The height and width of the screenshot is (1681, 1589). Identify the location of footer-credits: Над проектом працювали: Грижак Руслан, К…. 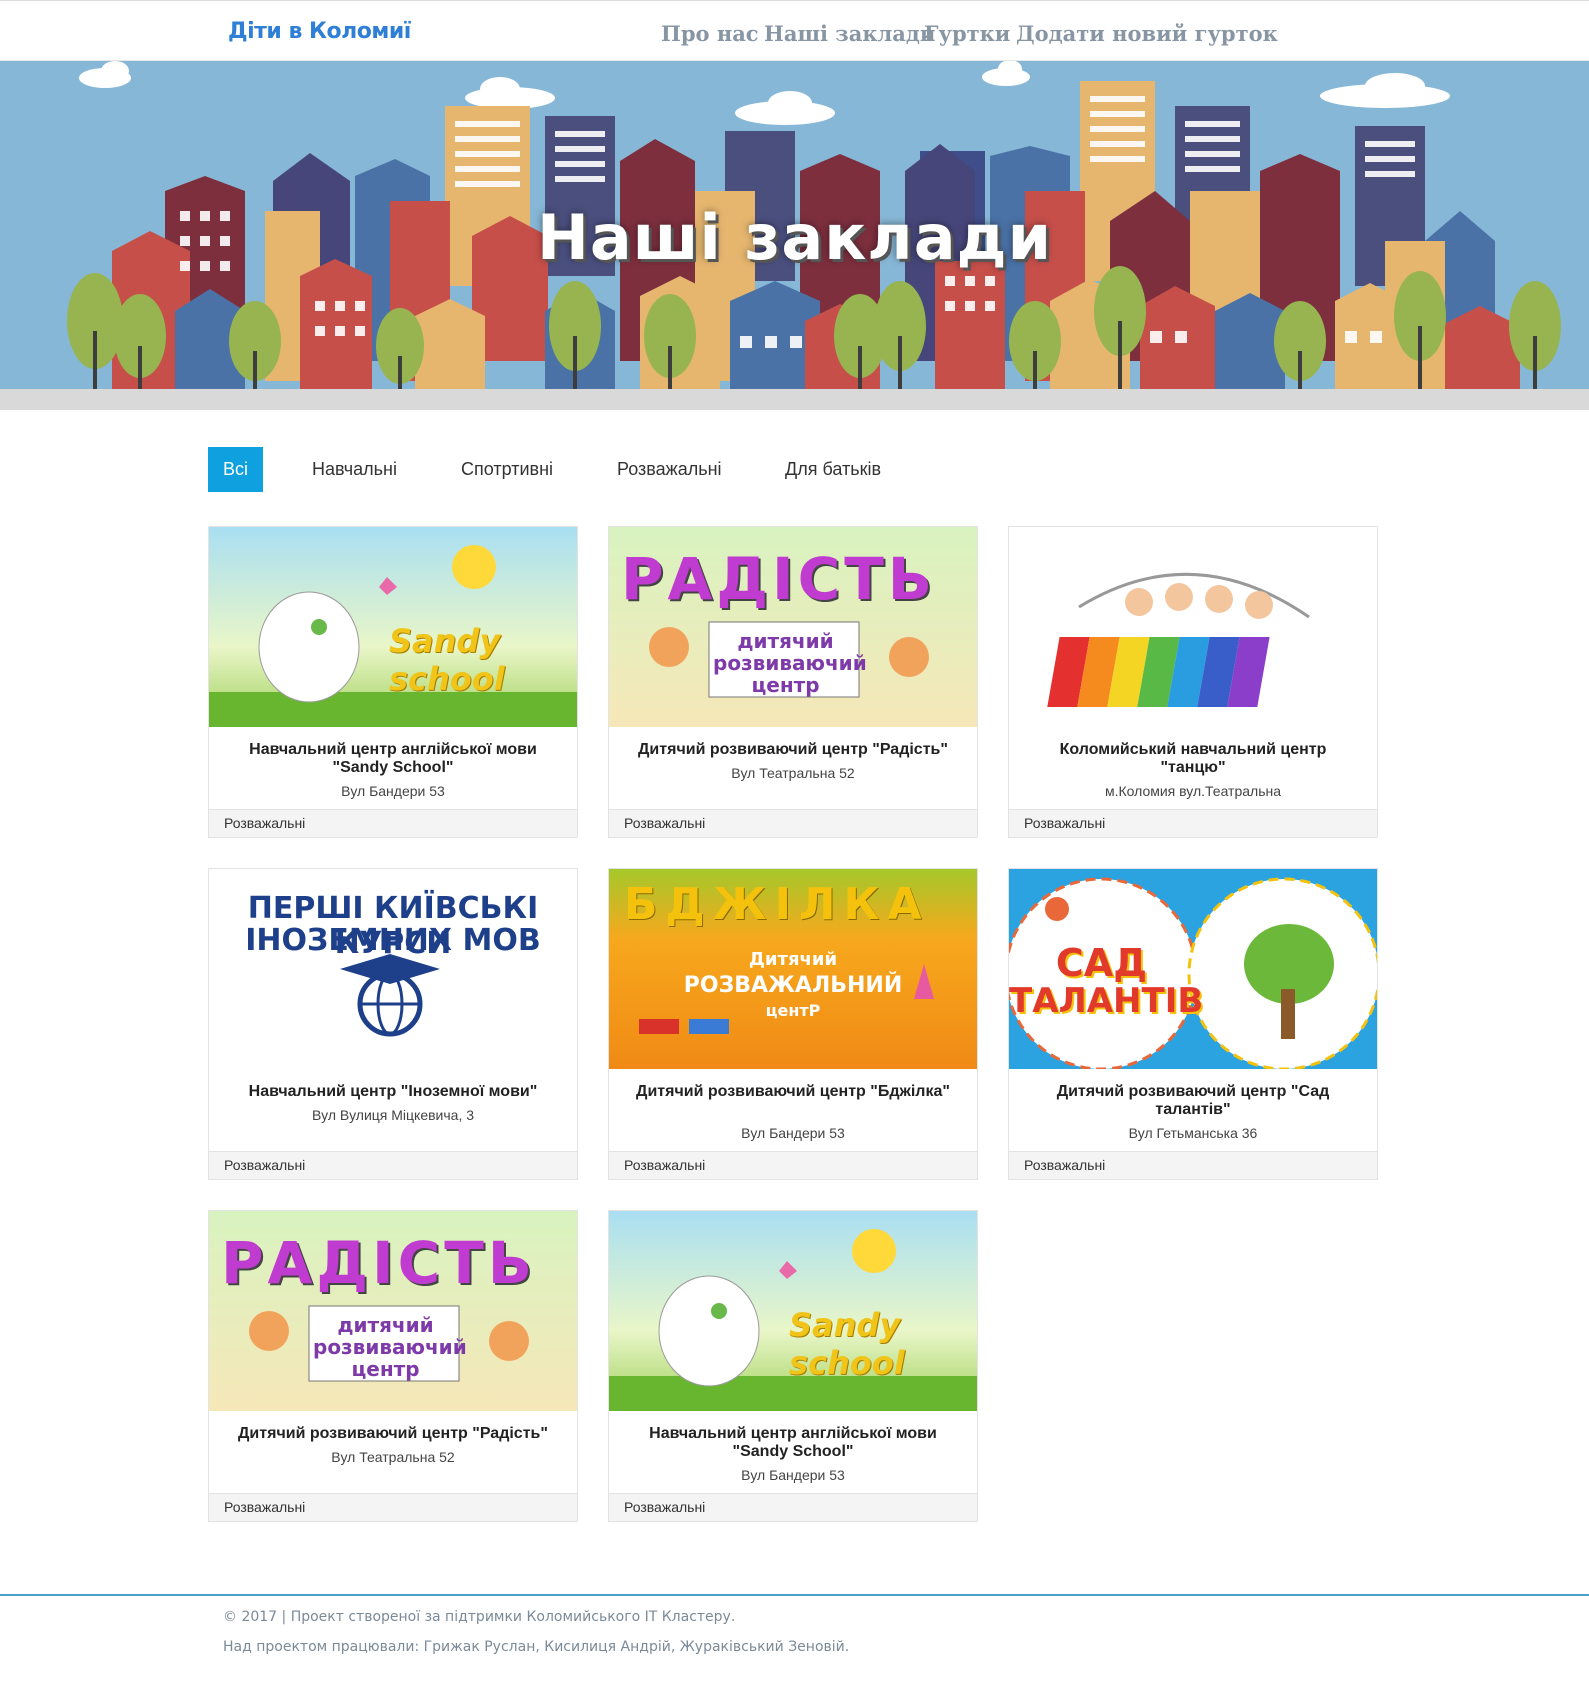
(536, 1647).